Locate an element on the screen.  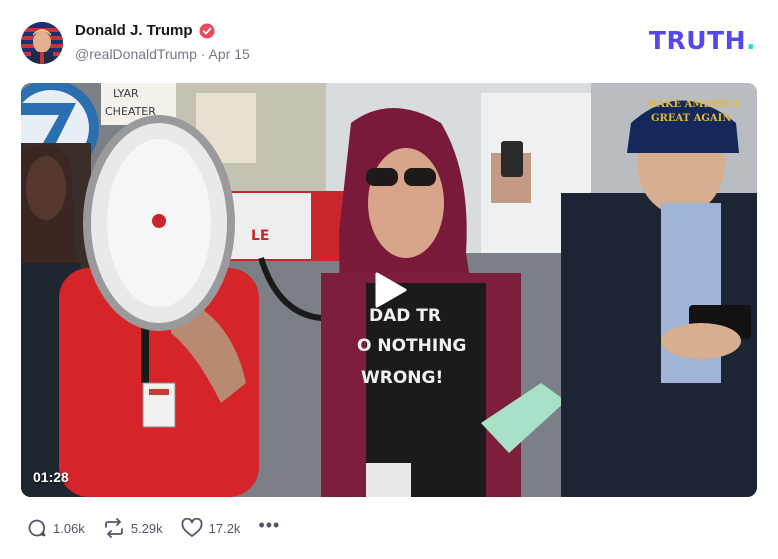
avatar is located at coordinates (42, 43).